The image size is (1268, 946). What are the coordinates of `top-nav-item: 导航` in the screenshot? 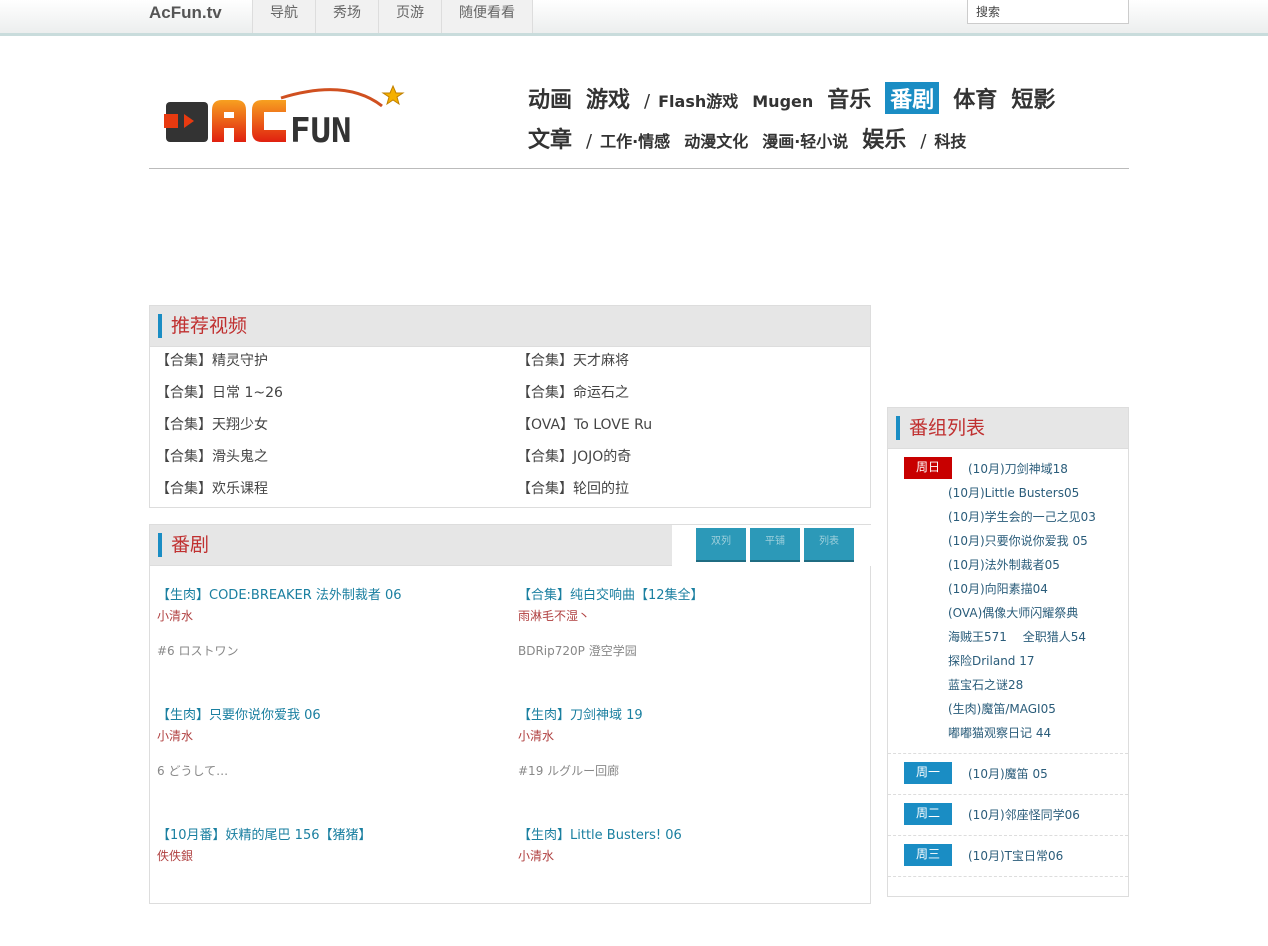 It's located at (283, 16).